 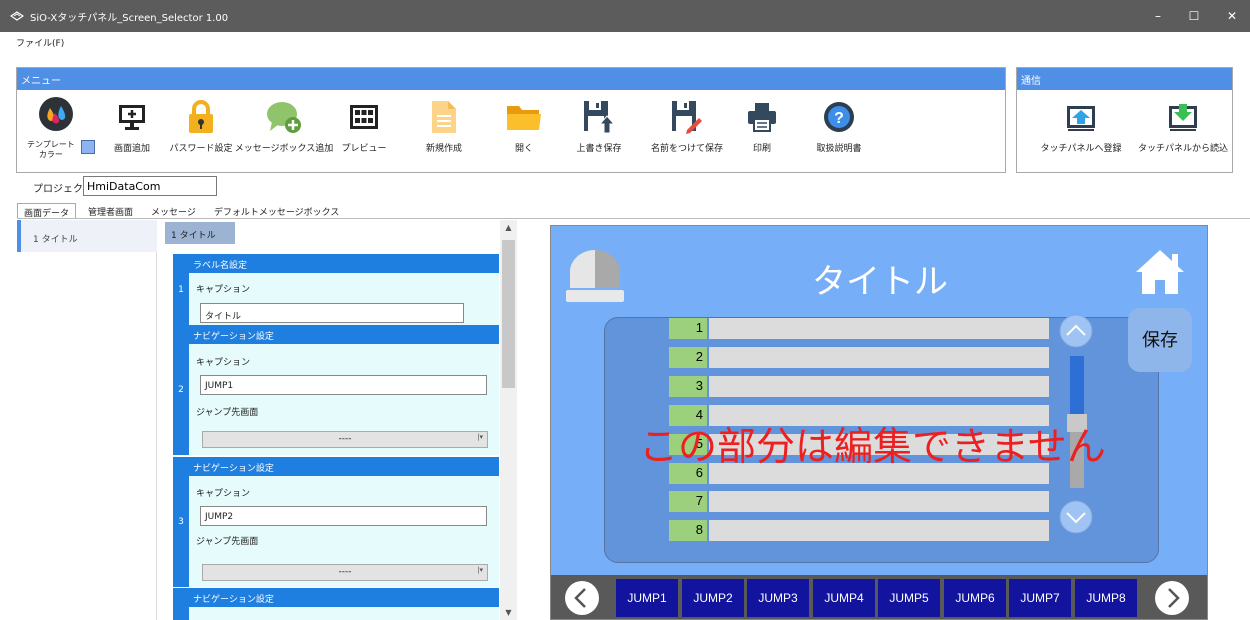 I want to click on folder-icon, so click(x=524, y=117).